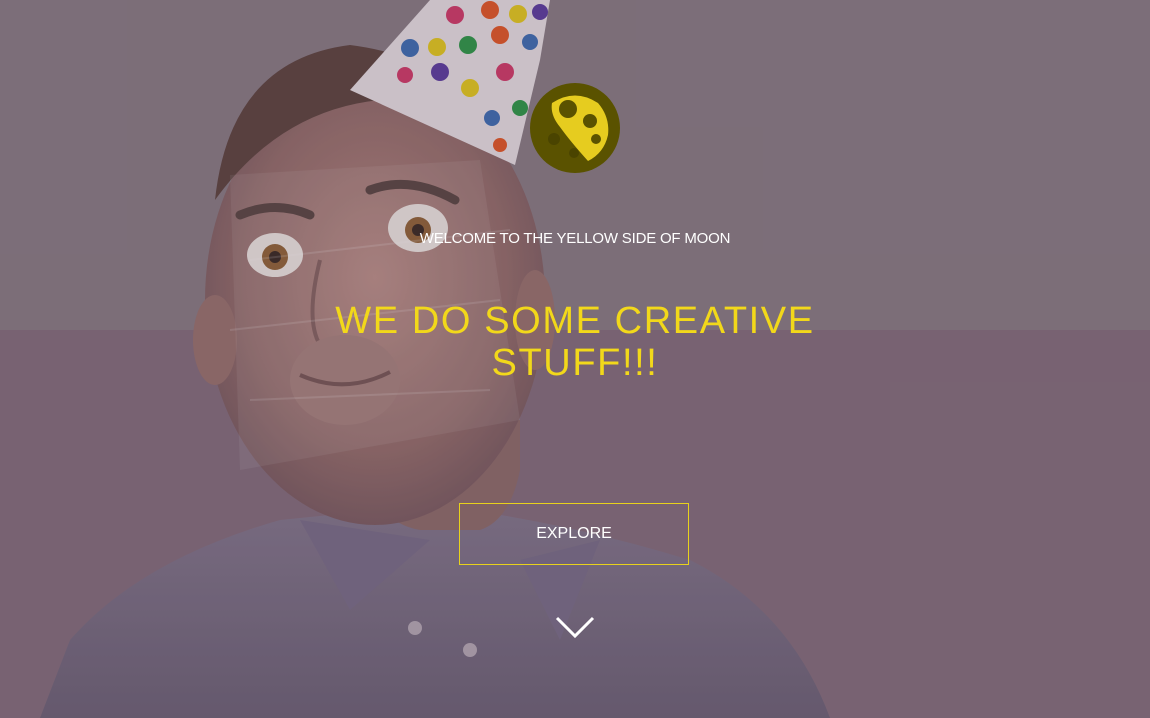 The image size is (1150, 718). I want to click on explore-button: EXPLORE, so click(574, 534).